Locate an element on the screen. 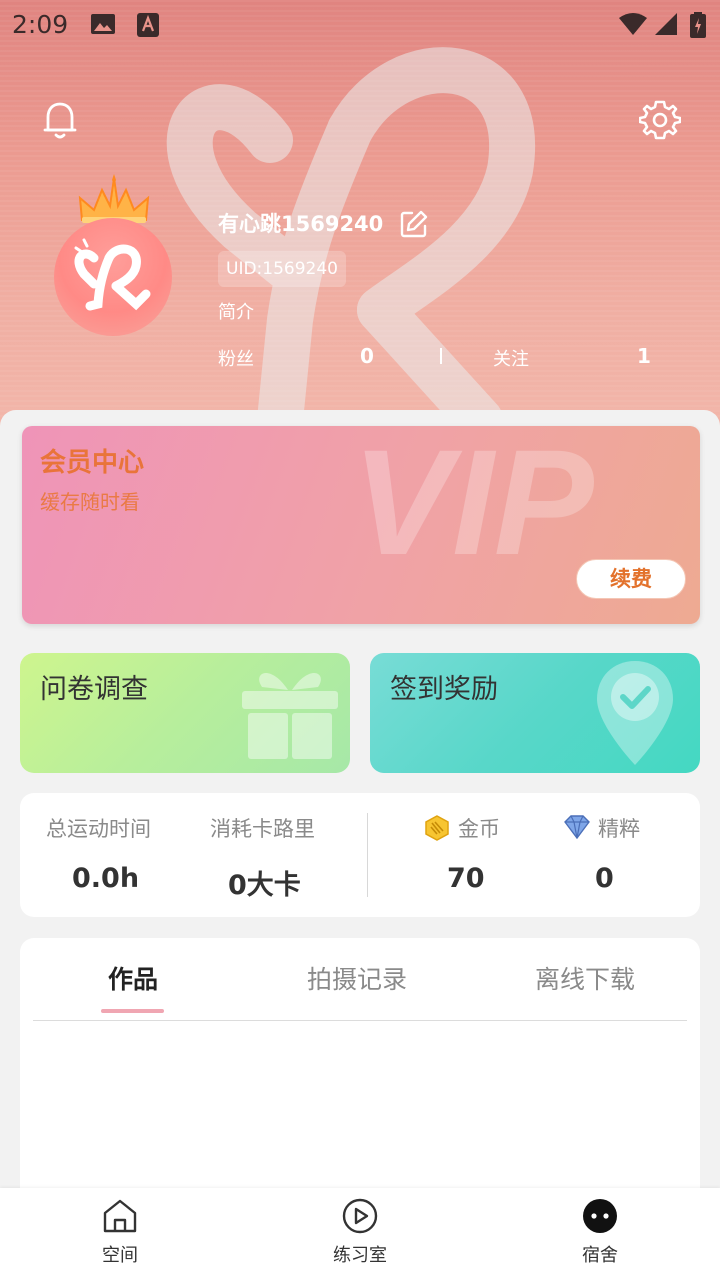  essence-label: 精粹 is located at coordinates (619, 829).